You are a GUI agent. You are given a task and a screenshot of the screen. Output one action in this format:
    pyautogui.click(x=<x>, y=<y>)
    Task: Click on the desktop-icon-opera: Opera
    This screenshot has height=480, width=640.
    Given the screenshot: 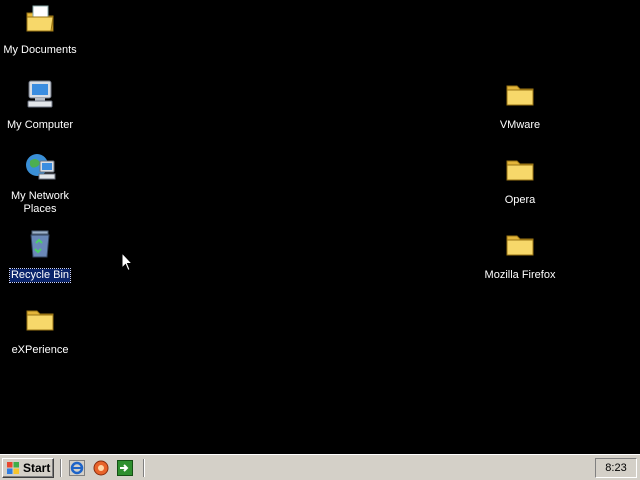 What is the action you would take?
    pyautogui.click(x=520, y=180)
    